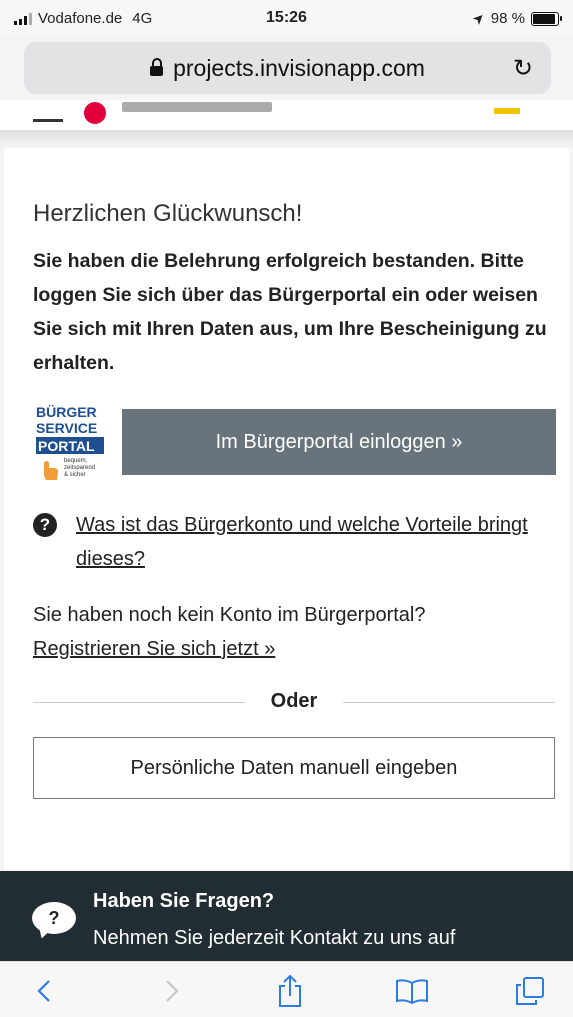  I want to click on logo-line-2: SERVICE, so click(66, 428).